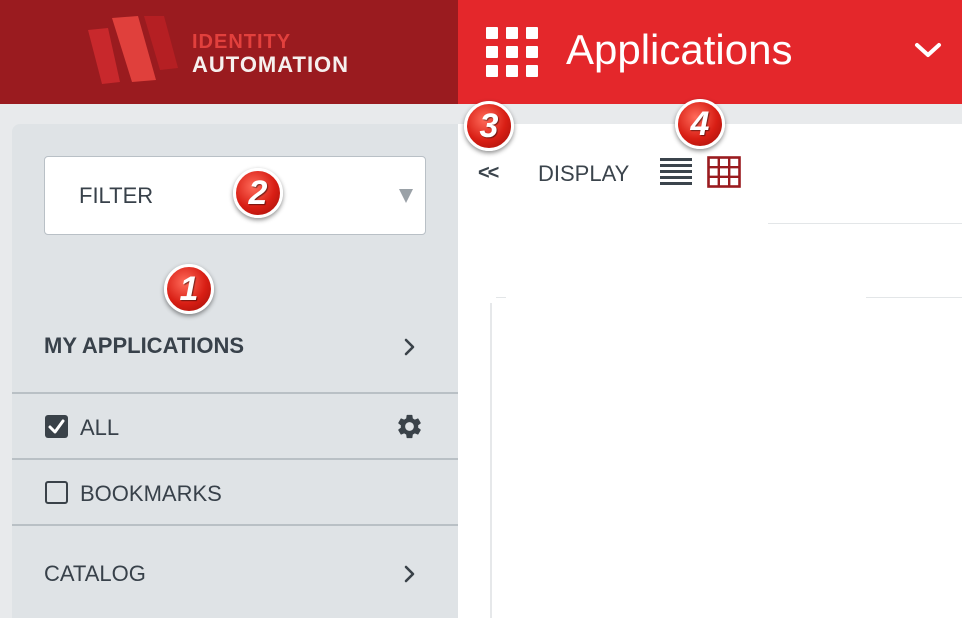 The height and width of the screenshot is (618, 962). I want to click on identity-automation-logo-icon, so click(133, 50).